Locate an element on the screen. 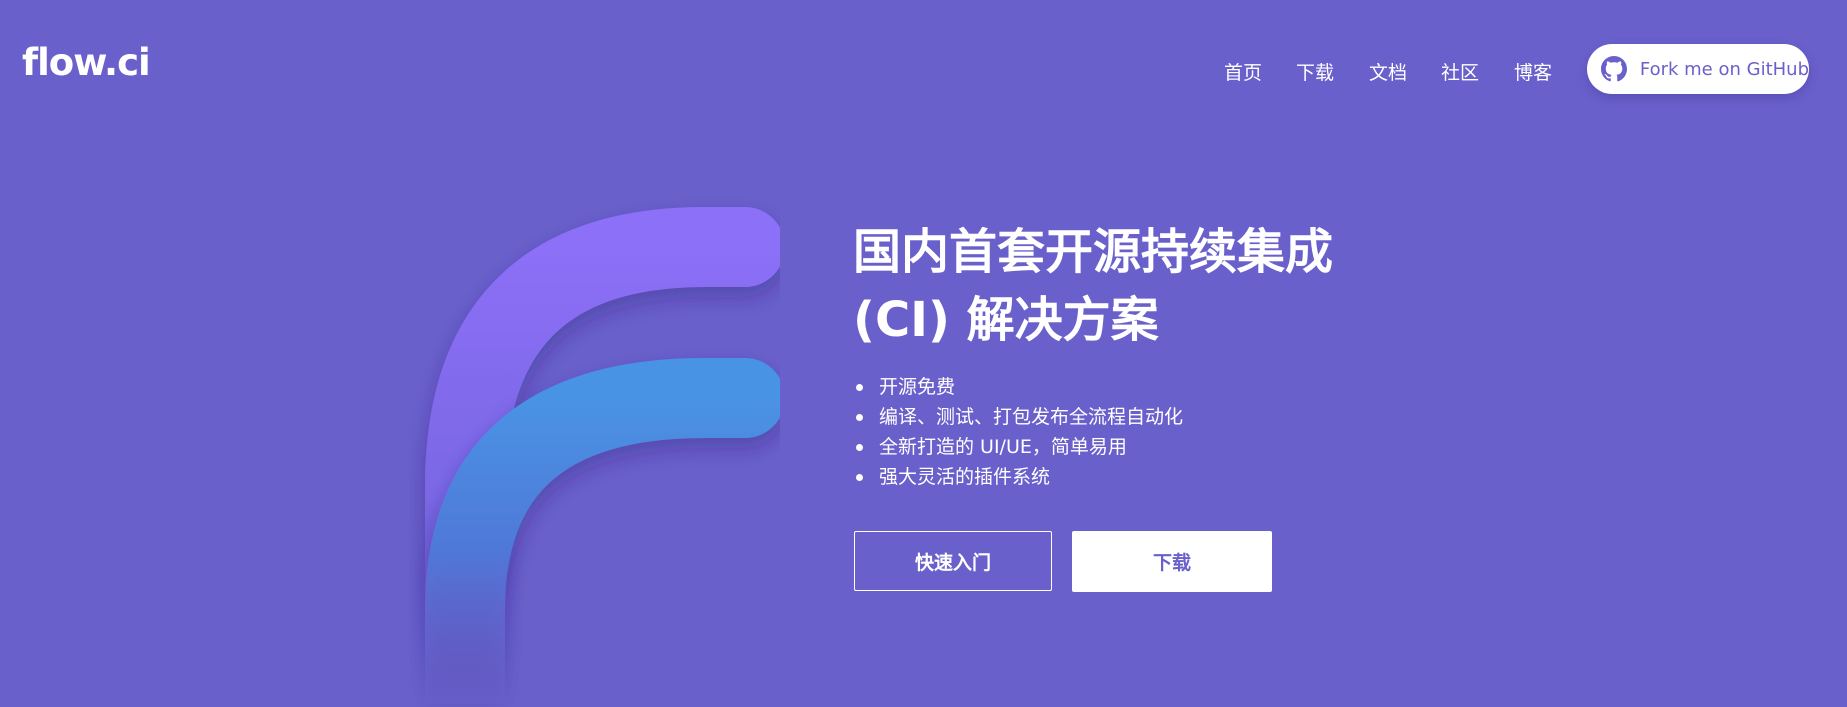 The image size is (1847, 707). nav-docs: 文档 is located at coordinates (1388, 71).